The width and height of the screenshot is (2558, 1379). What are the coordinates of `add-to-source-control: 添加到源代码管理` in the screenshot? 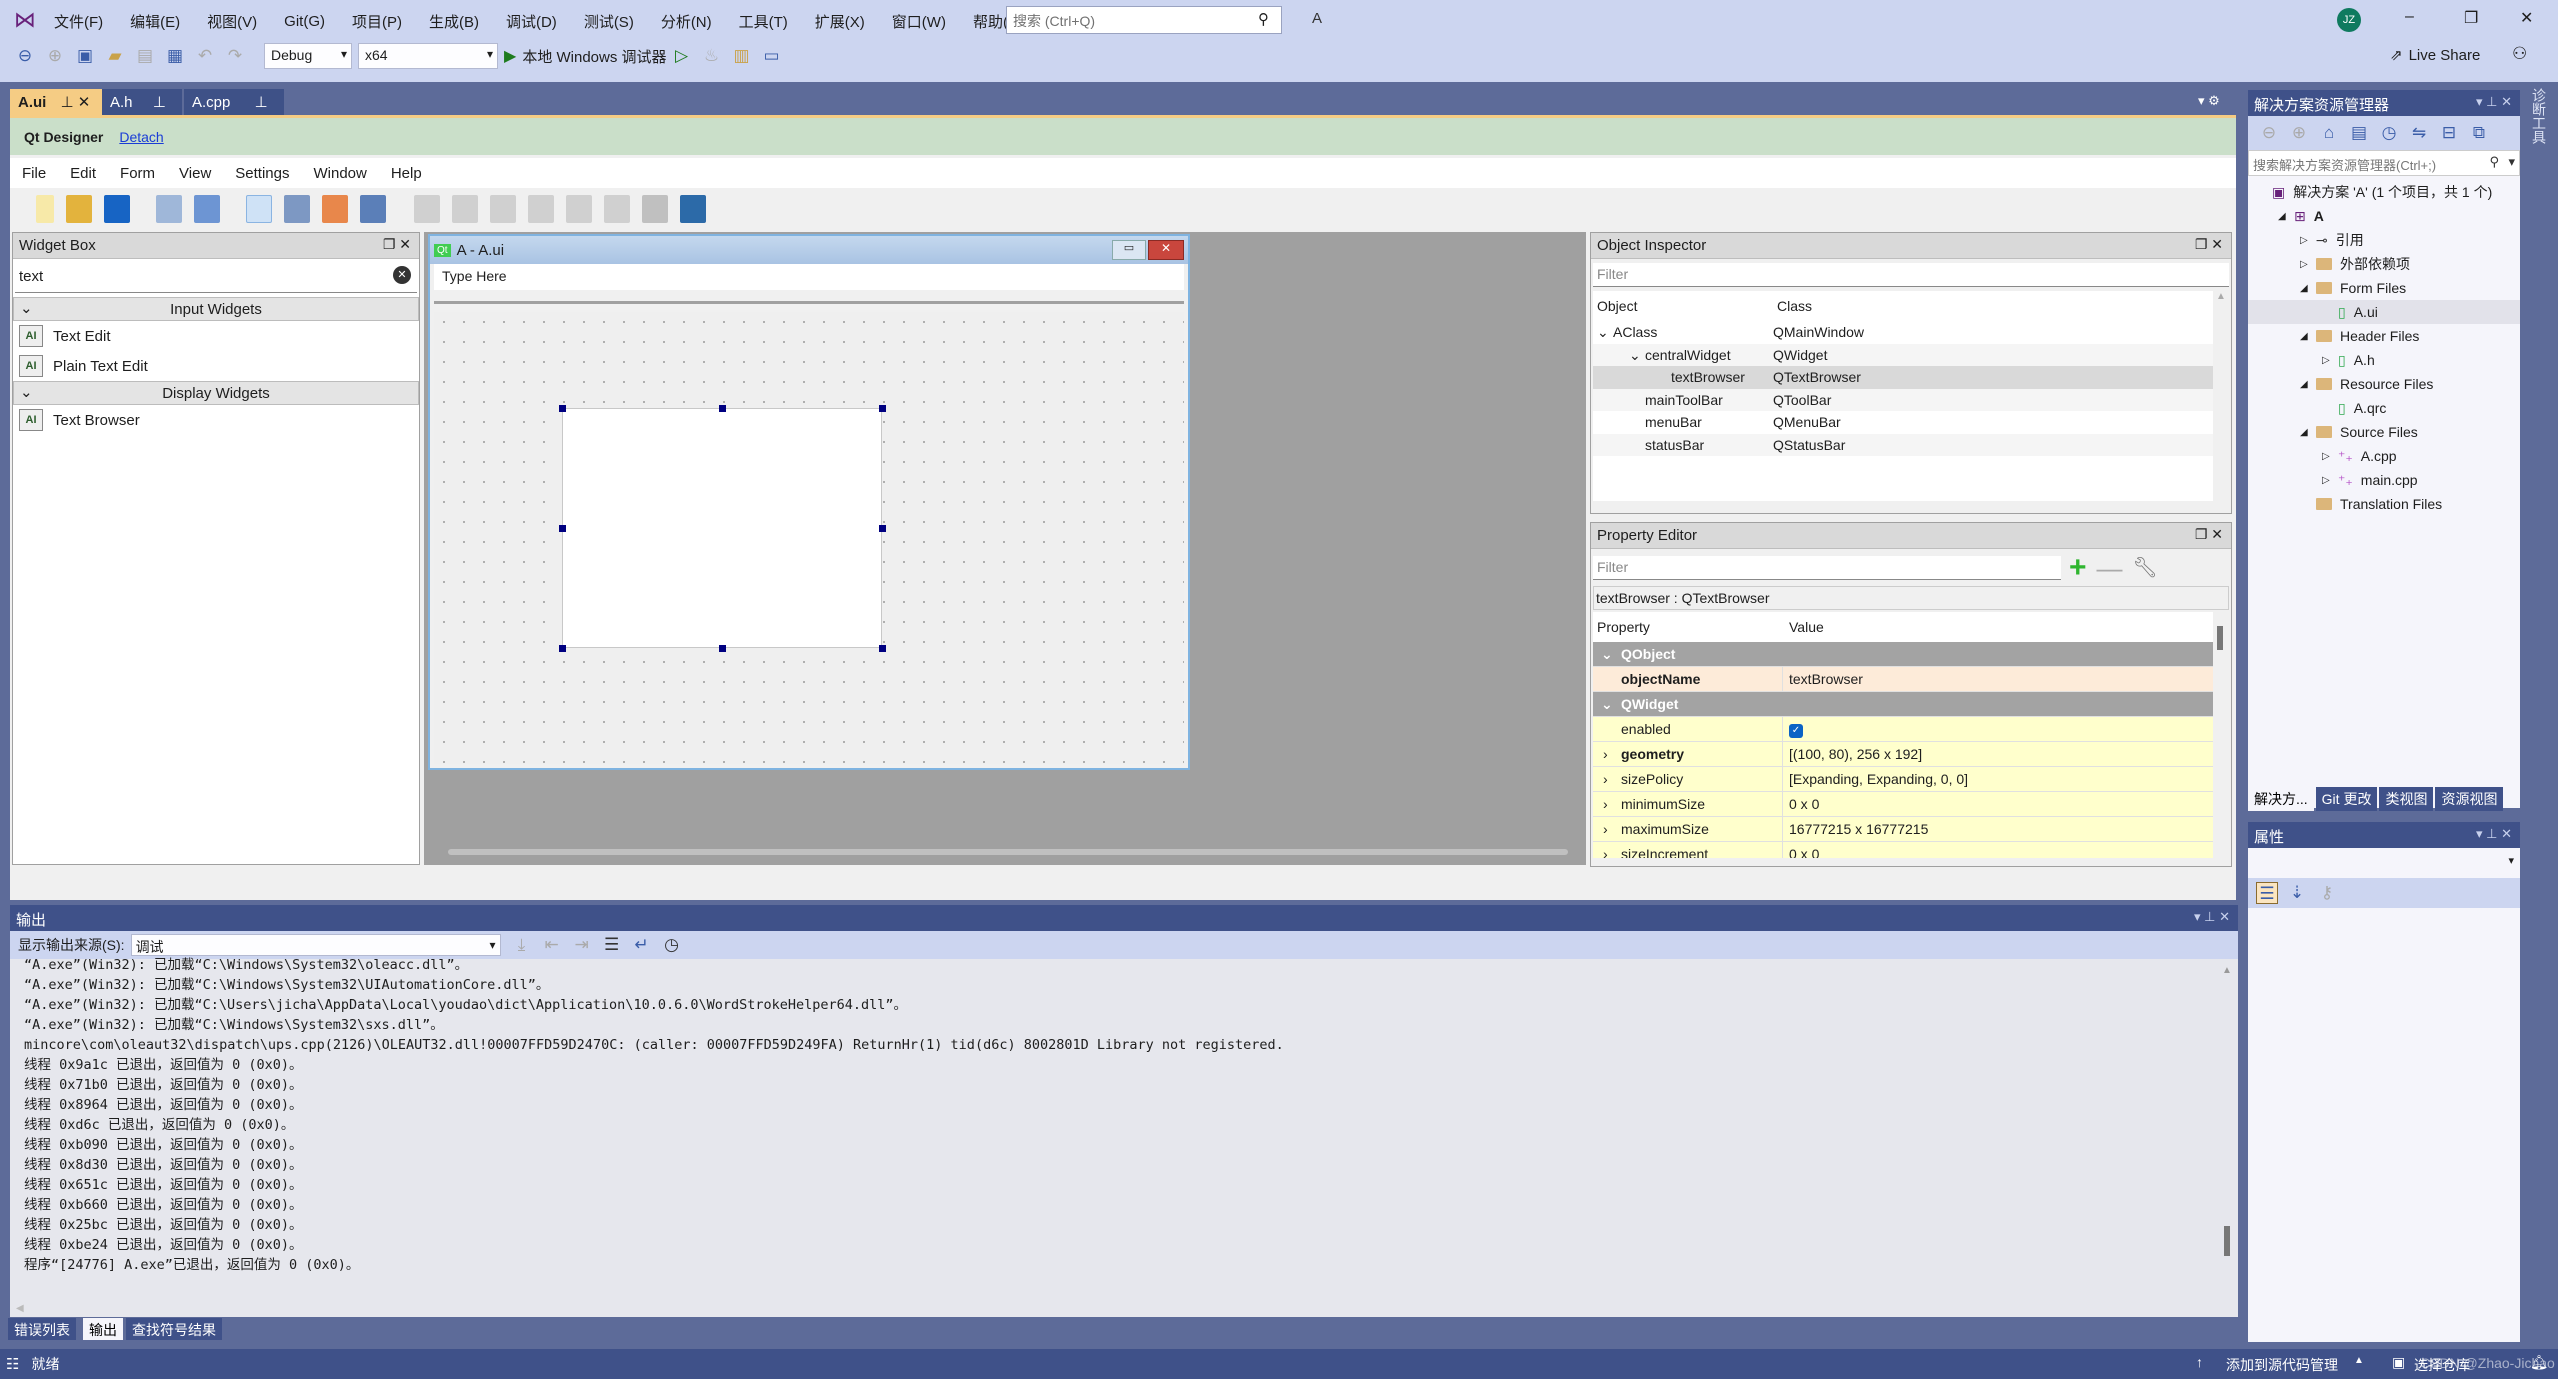 It's located at (2282, 1365).